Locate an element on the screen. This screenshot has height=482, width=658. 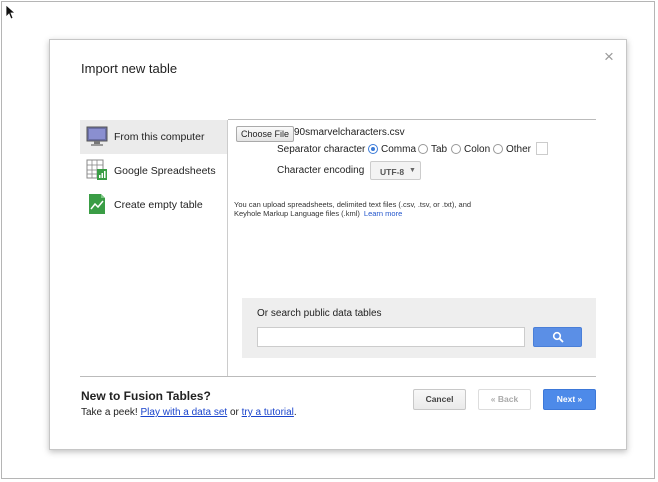
source-item-spreadsheets: Google Spreadsheets is located at coordinates (153, 171).